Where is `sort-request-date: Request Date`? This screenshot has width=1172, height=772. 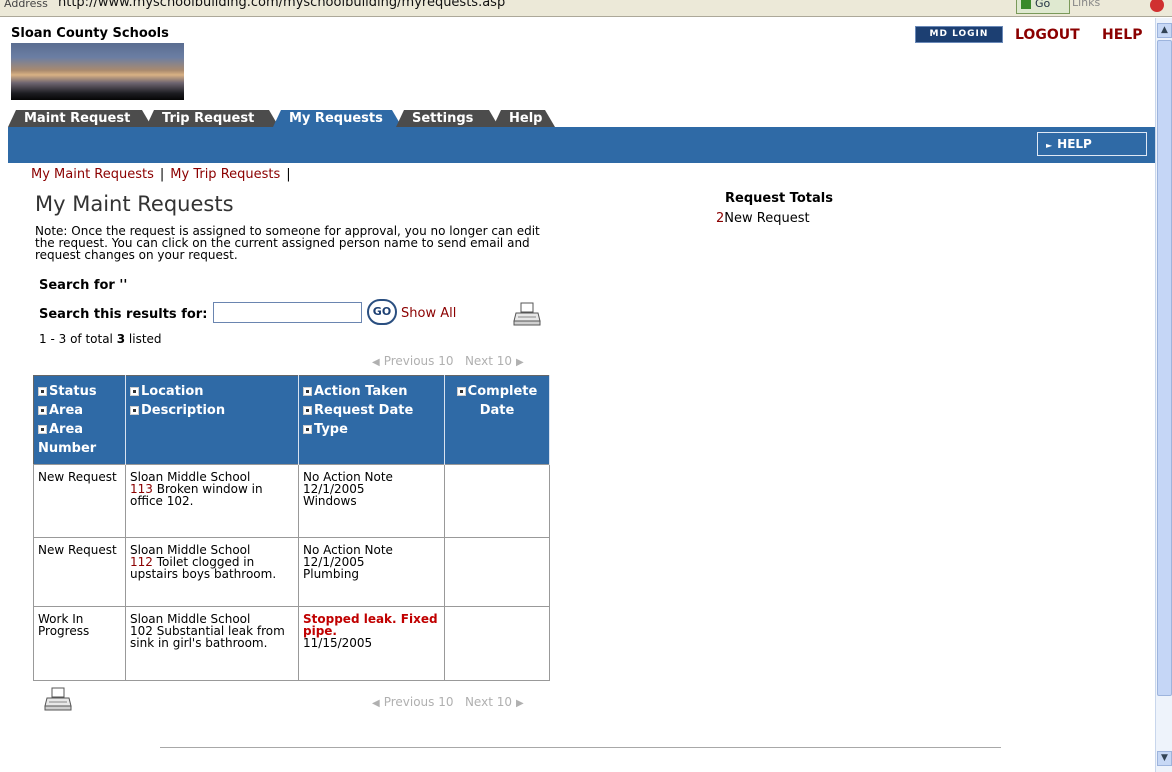 sort-request-date: Request Date is located at coordinates (358, 410).